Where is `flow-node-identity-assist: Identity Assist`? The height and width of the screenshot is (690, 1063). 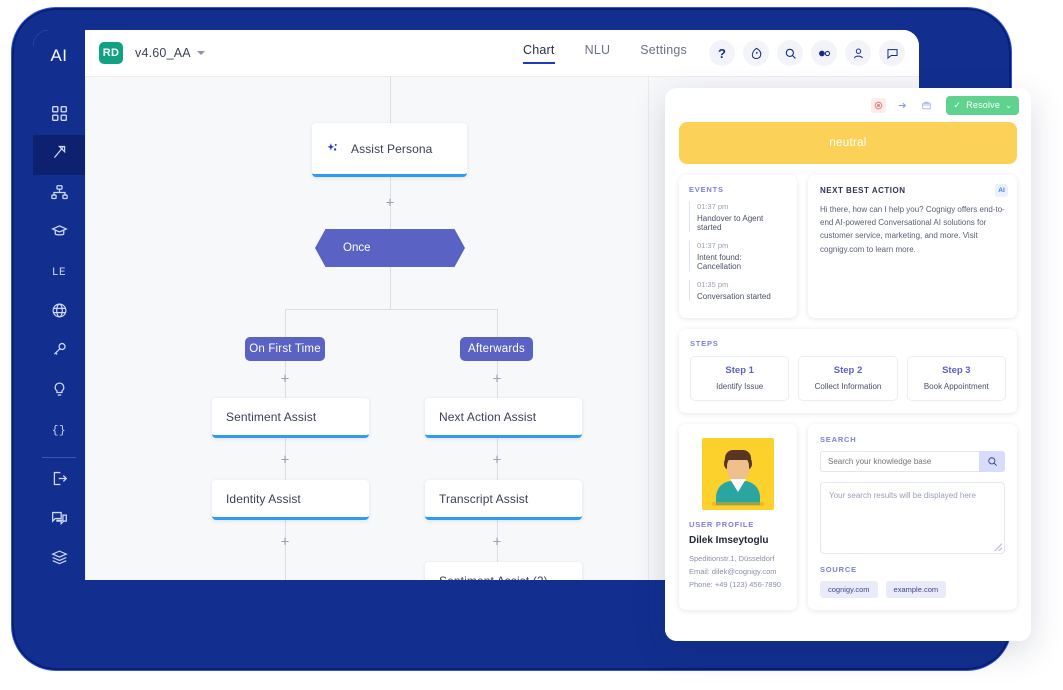
flow-node-identity-assist: Identity Assist is located at coordinates (290, 500).